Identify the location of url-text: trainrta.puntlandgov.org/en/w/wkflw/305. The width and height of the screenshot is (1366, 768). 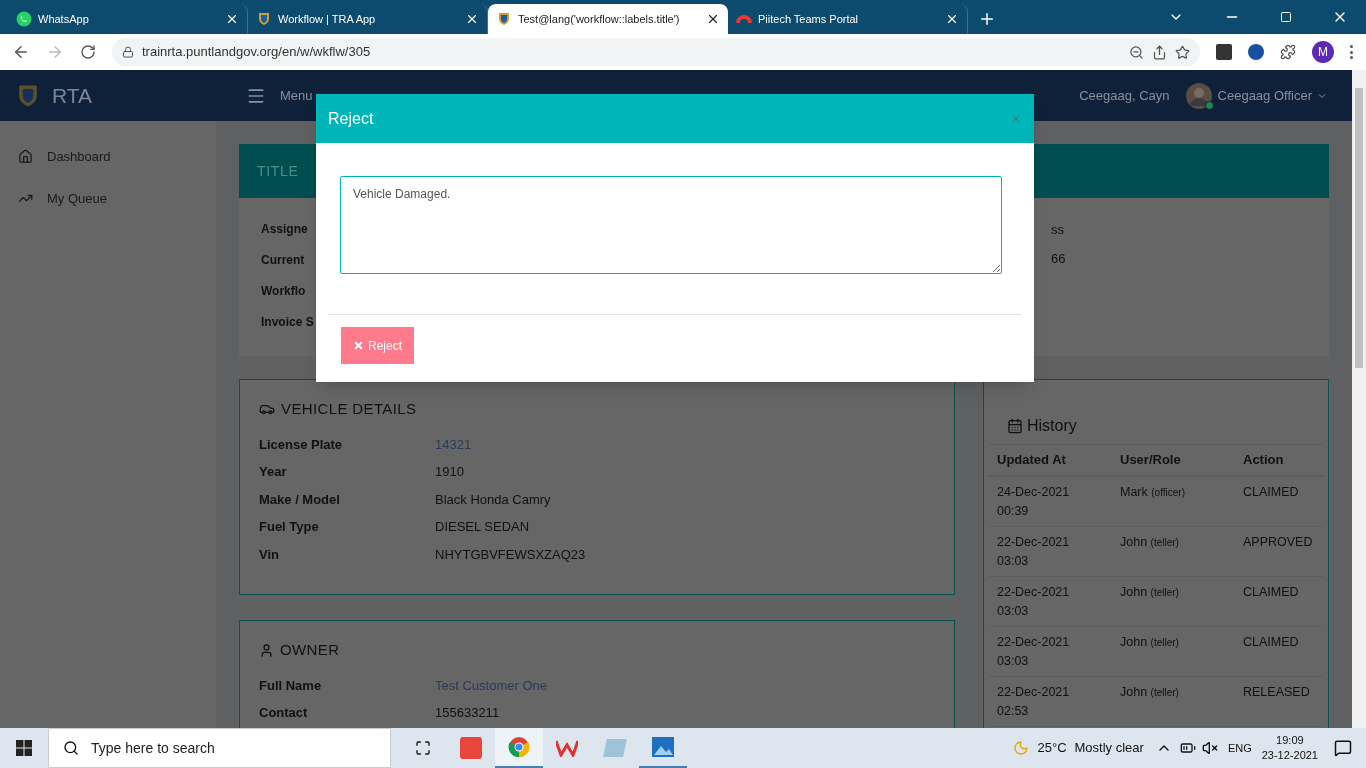
(257, 52).